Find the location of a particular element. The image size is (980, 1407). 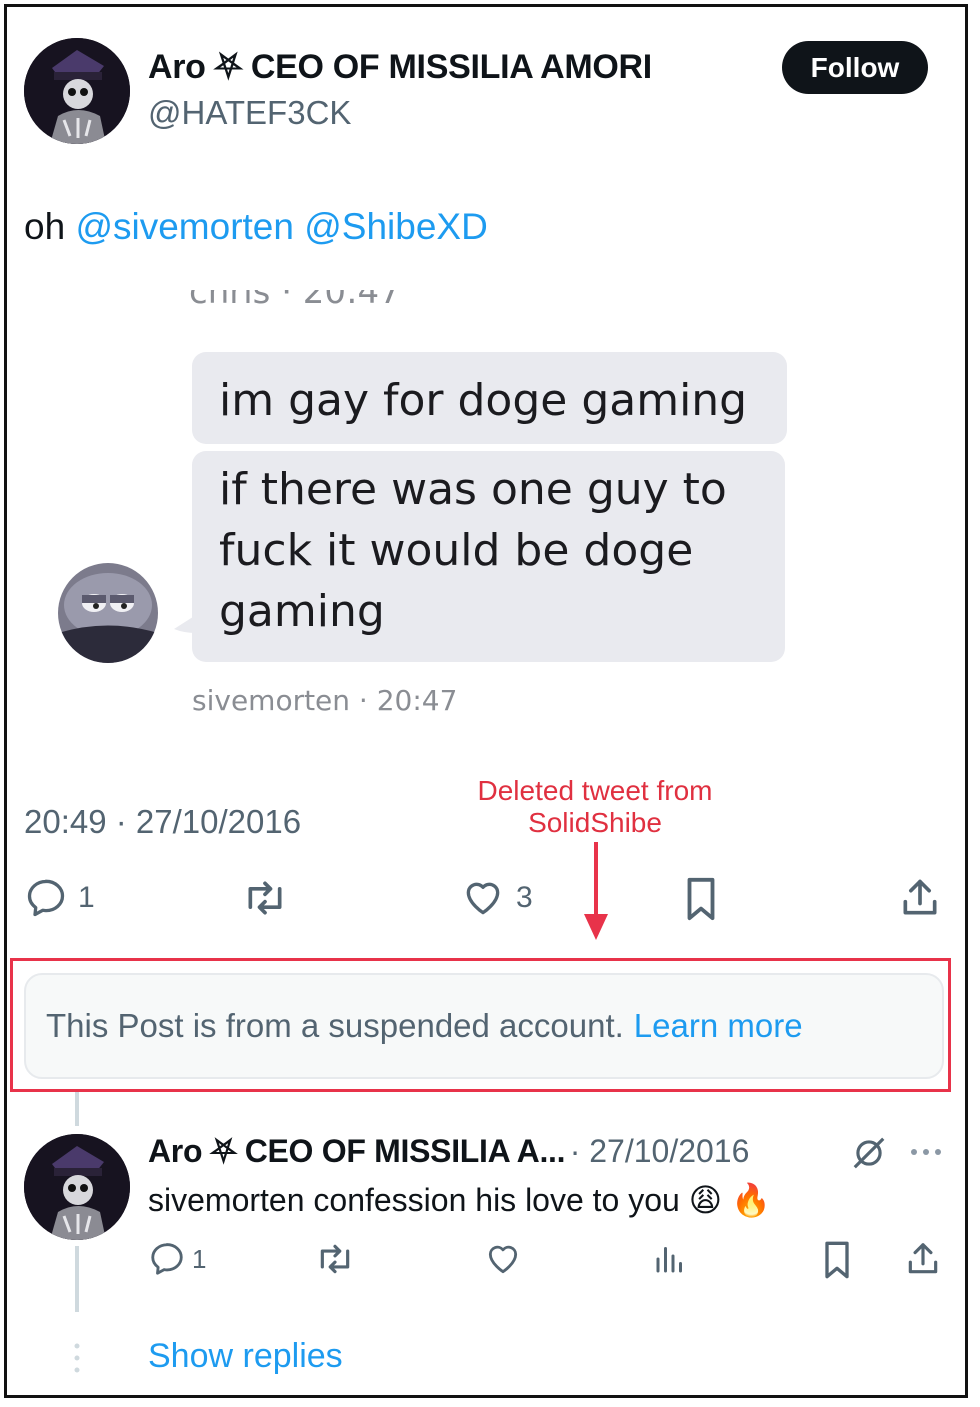

suspended-text: This Post is from a suspended account. is located at coordinates (335, 1025).